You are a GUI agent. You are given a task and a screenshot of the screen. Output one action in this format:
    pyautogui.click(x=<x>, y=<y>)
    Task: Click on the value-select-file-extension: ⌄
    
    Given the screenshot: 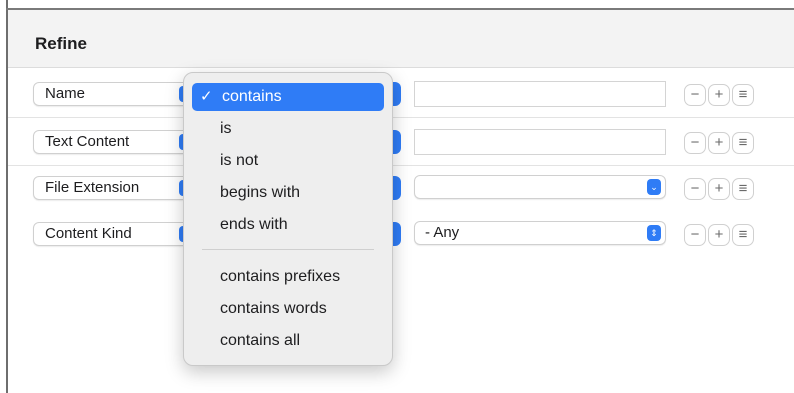 What is the action you would take?
    pyautogui.click(x=540, y=187)
    